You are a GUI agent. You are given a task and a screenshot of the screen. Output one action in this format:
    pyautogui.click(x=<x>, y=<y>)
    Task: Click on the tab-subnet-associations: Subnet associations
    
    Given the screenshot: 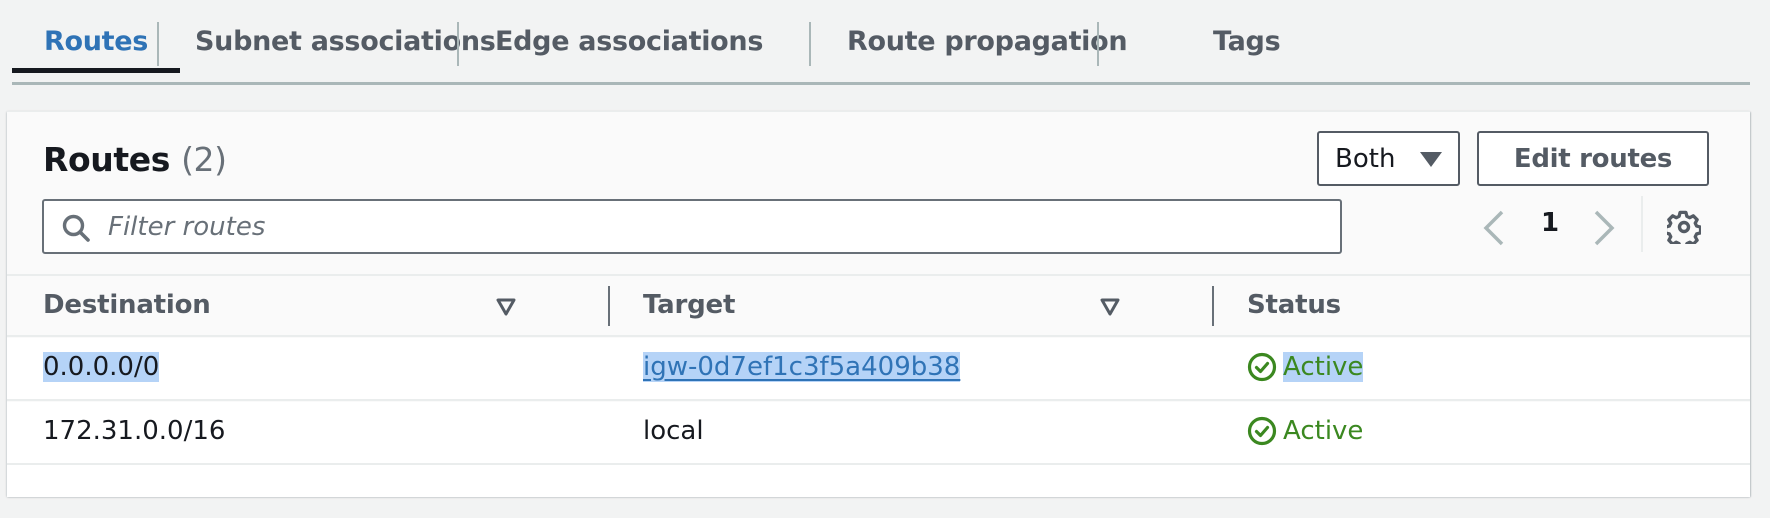 What is the action you would take?
    pyautogui.click(x=345, y=44)
    